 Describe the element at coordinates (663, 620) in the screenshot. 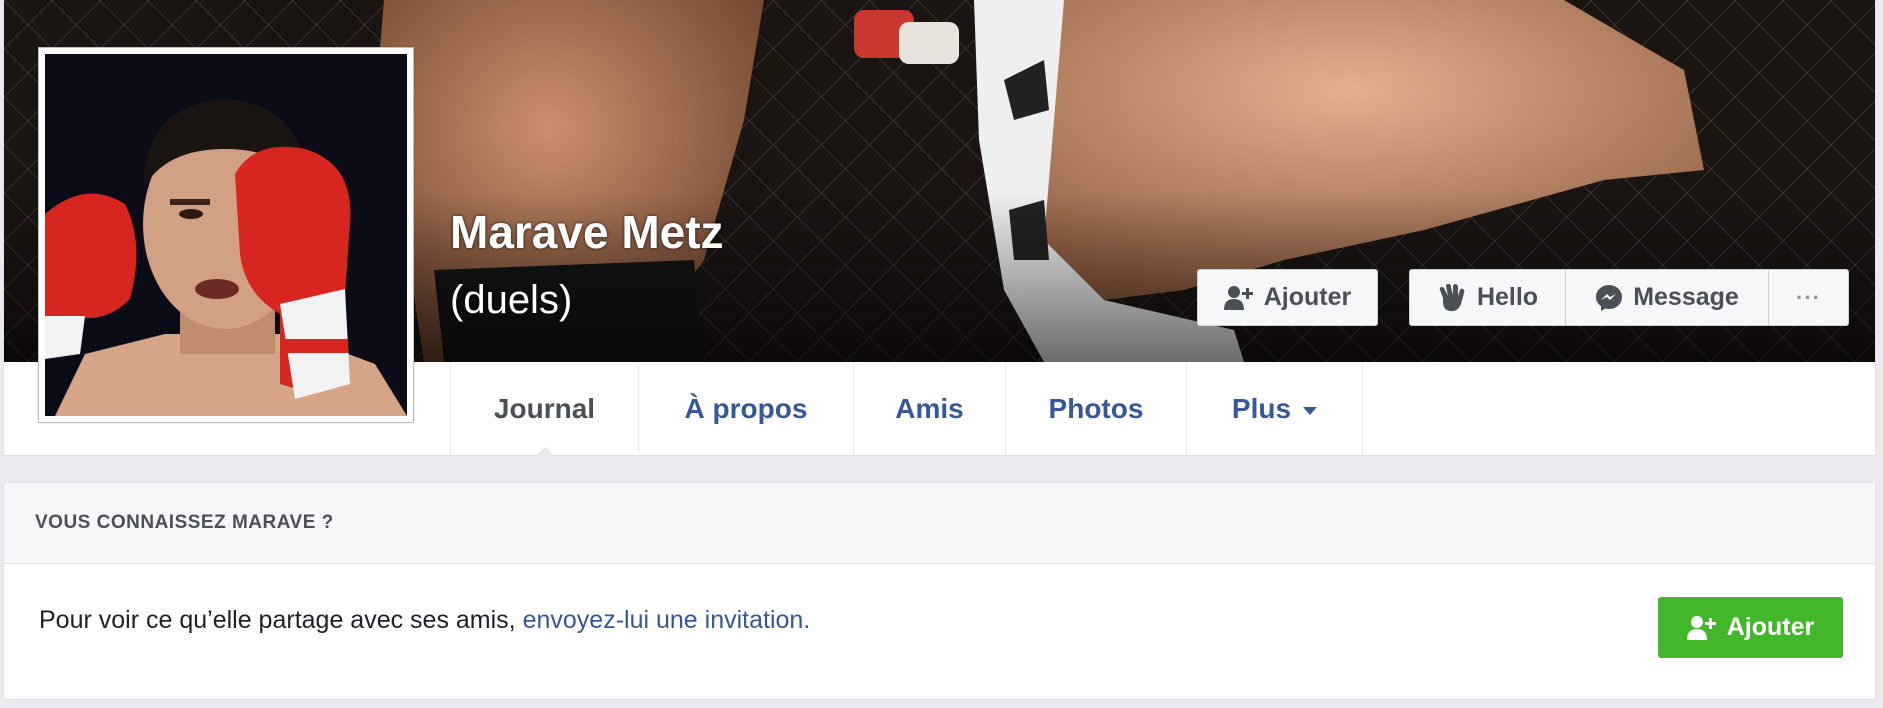

I see `send-invitation-link: envoyez-lui une invitation` at that location.